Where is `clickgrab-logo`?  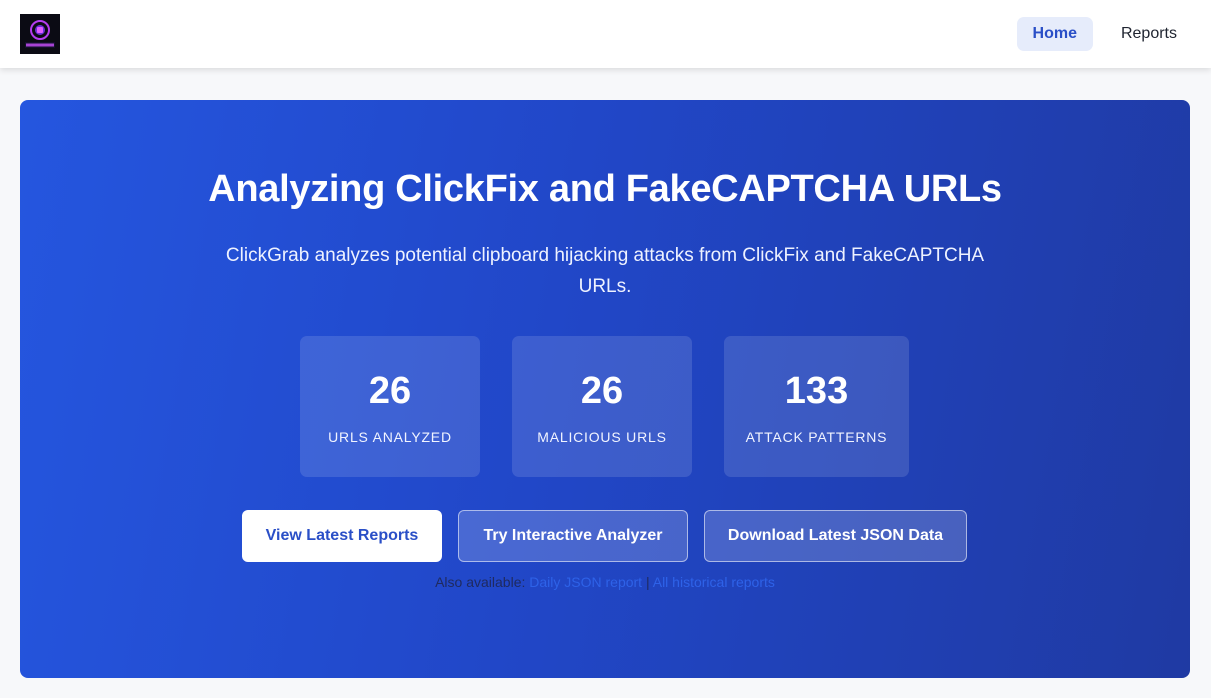
clickgrab-logo is located at coordinates (40, 34).